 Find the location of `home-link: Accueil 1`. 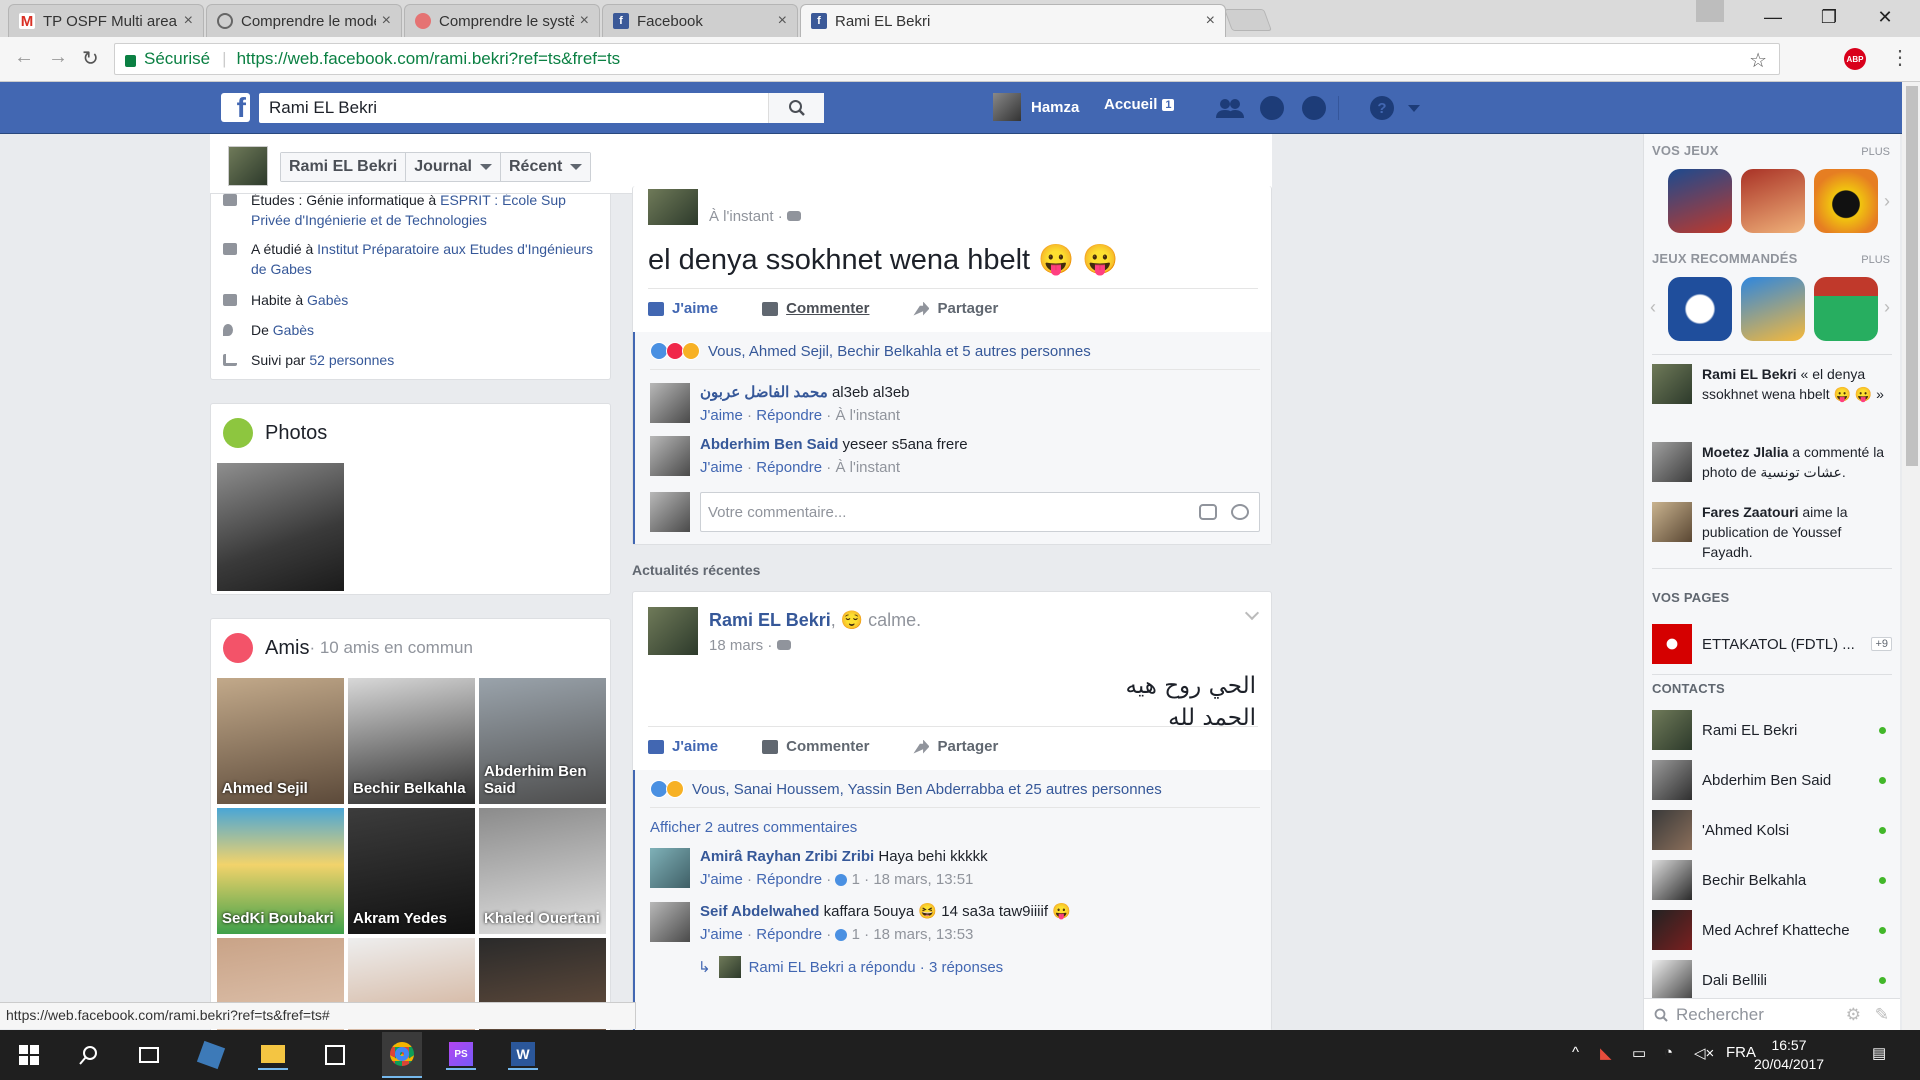

home-link: Accueil 1 is located at coordinates (1139, 104).